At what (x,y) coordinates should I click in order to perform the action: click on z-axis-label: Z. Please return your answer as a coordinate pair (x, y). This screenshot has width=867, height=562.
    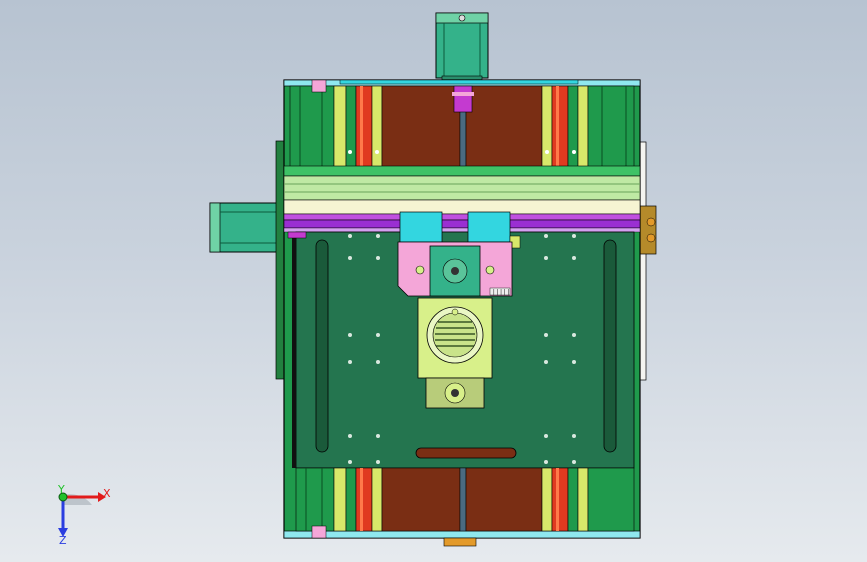
    Looking at the image, I should click on (63, 540).